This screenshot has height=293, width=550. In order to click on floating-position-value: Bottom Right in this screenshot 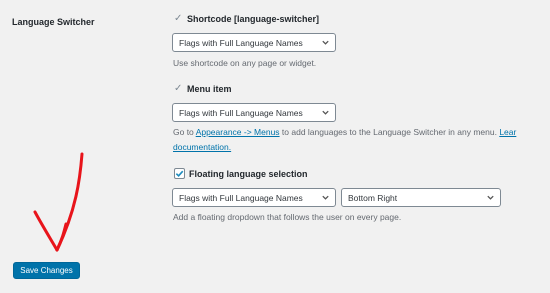, I will do `click(373, 197)`.